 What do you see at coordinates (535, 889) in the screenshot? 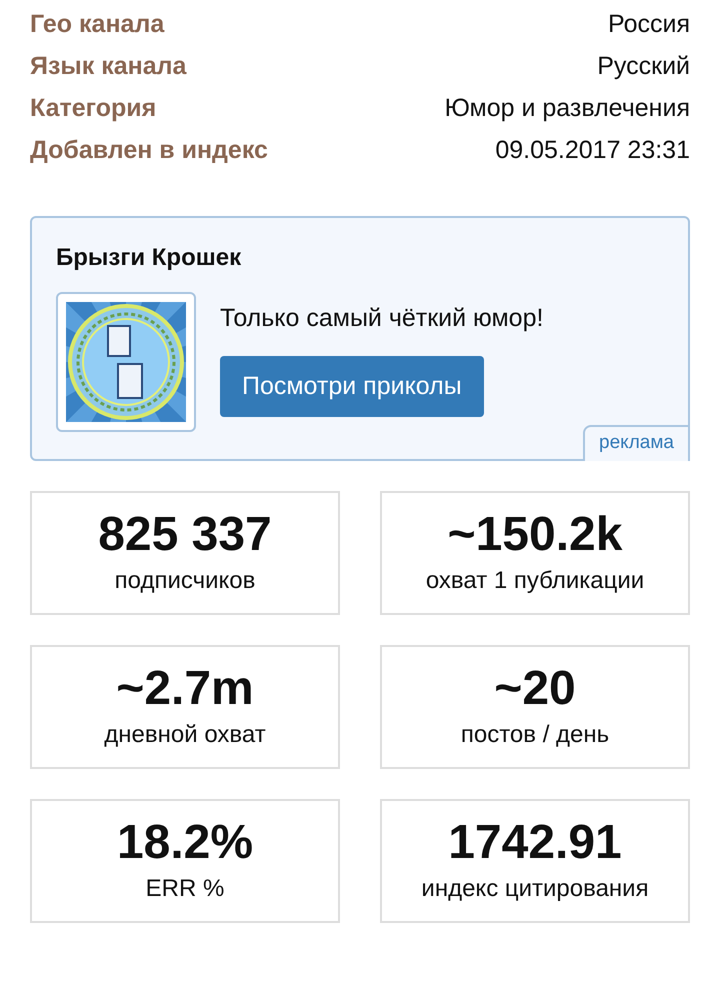
I see `stat-label: индекс цитирования` at bounding box center [535, 889].